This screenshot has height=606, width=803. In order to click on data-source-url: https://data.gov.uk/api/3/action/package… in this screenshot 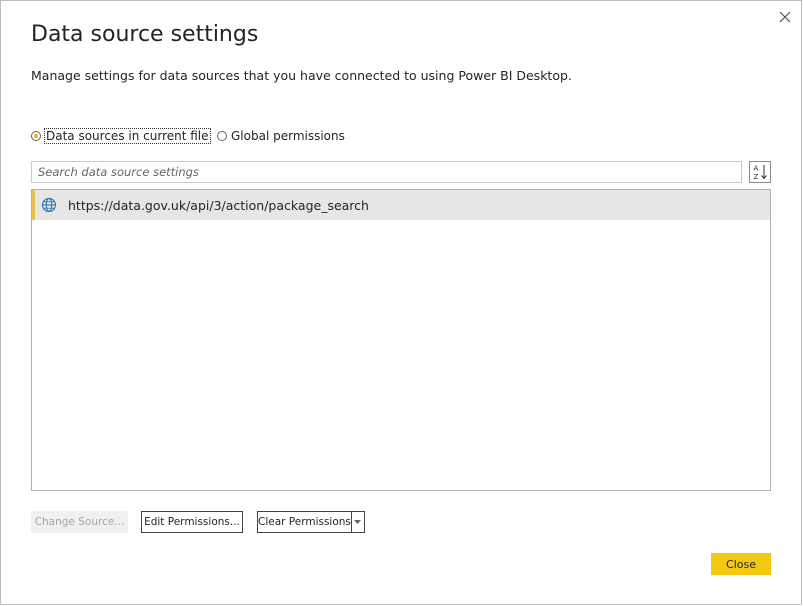, I will do `click(218, 205)`.